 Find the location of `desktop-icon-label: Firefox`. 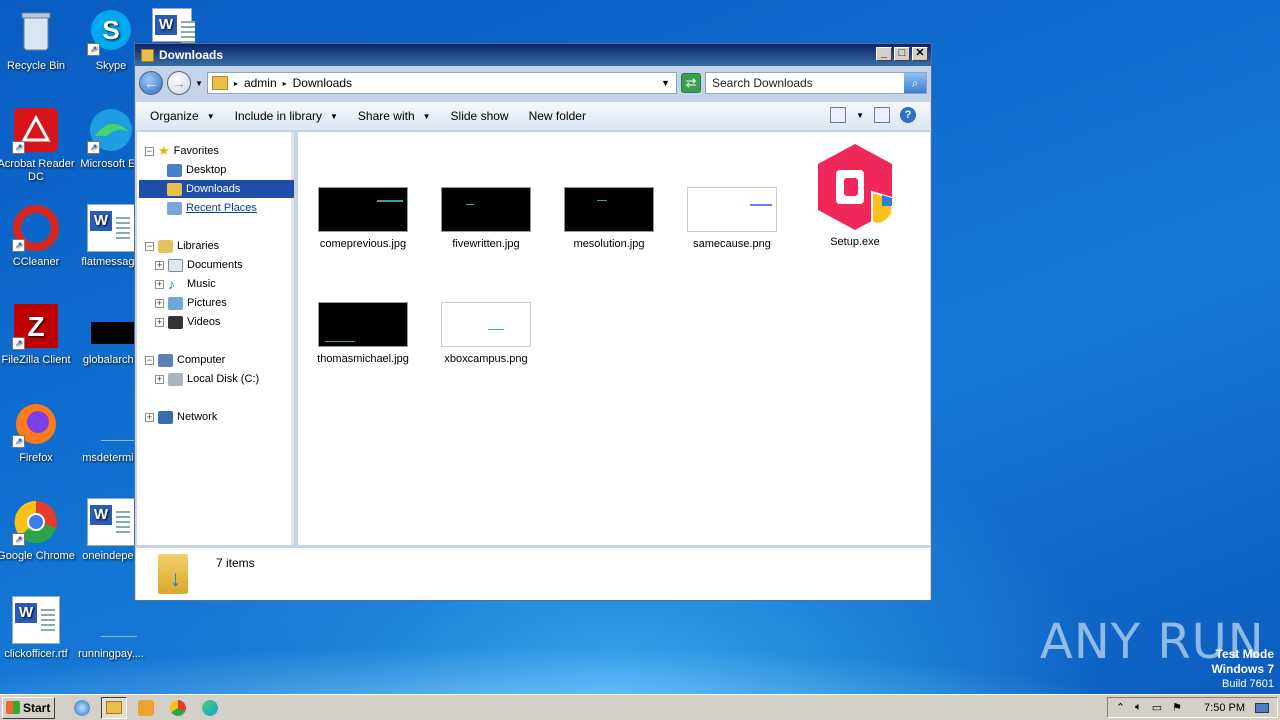

desktop-icon-label: Firefox is located at coordinates (36, 458).